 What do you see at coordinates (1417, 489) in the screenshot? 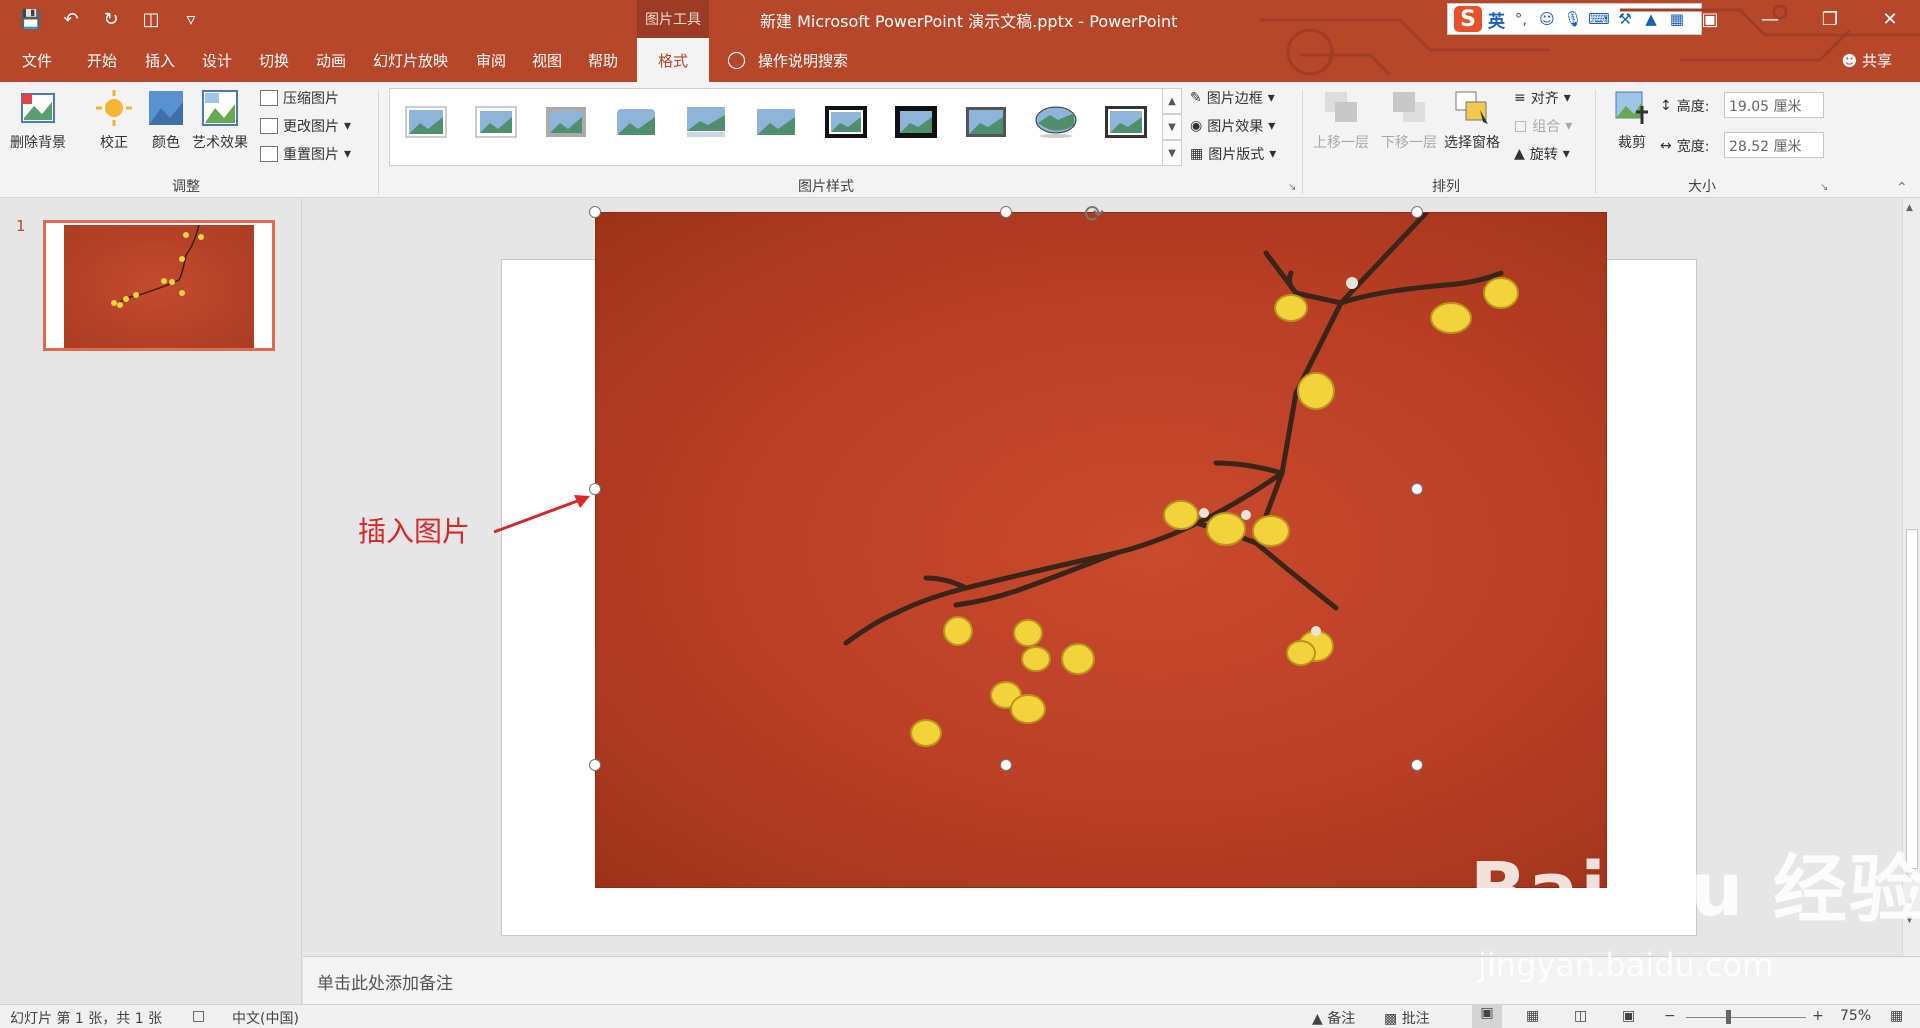
I see `resize-handle-right` at bounding box center [1417, 489].